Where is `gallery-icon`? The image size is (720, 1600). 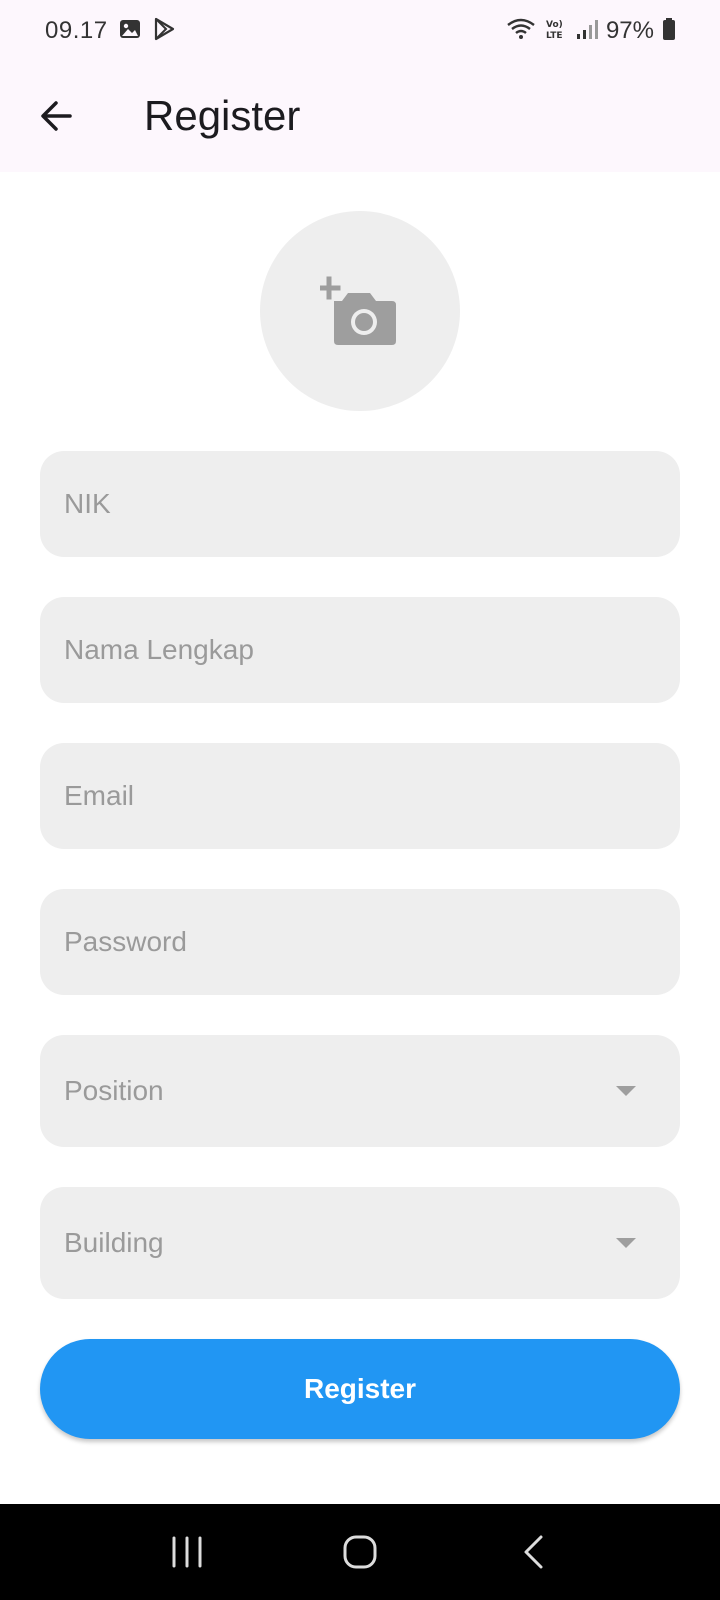
gallery-icon is located at coordinates (130, 31).